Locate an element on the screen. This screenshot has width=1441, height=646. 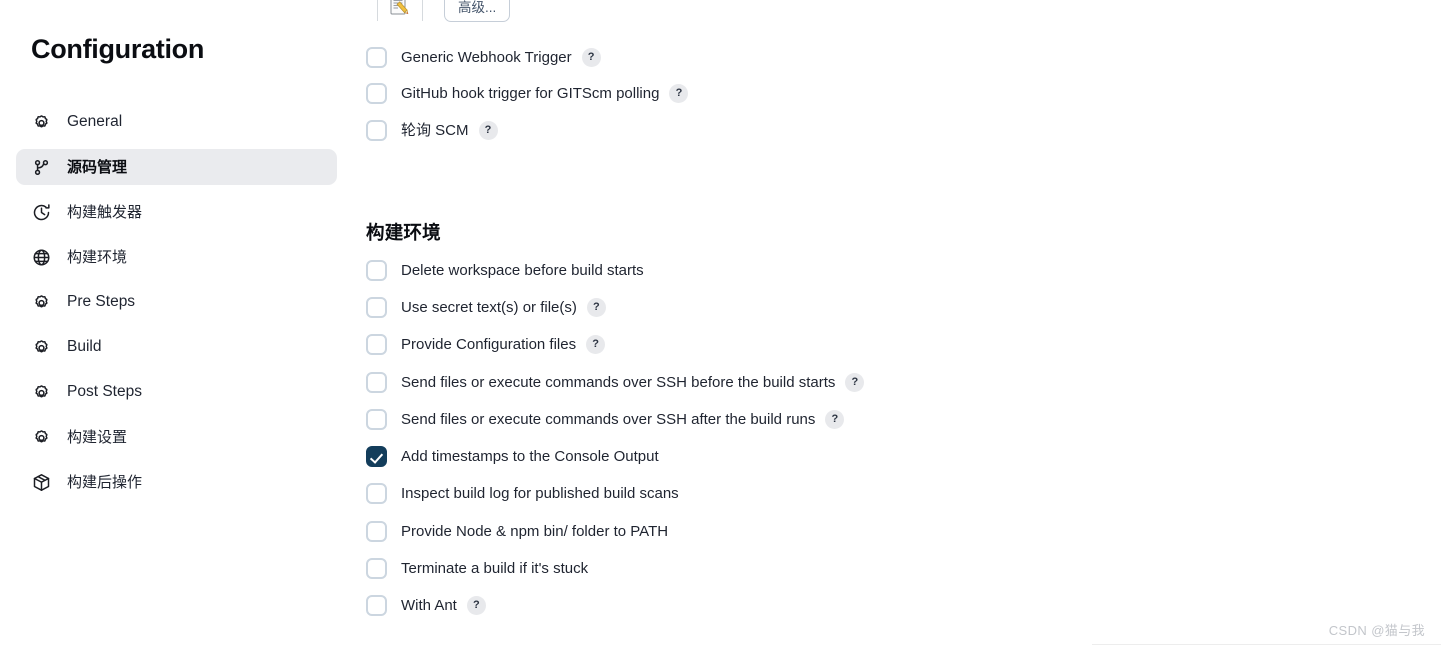
toolbar-divider-left is located at coordinates (377, 10).